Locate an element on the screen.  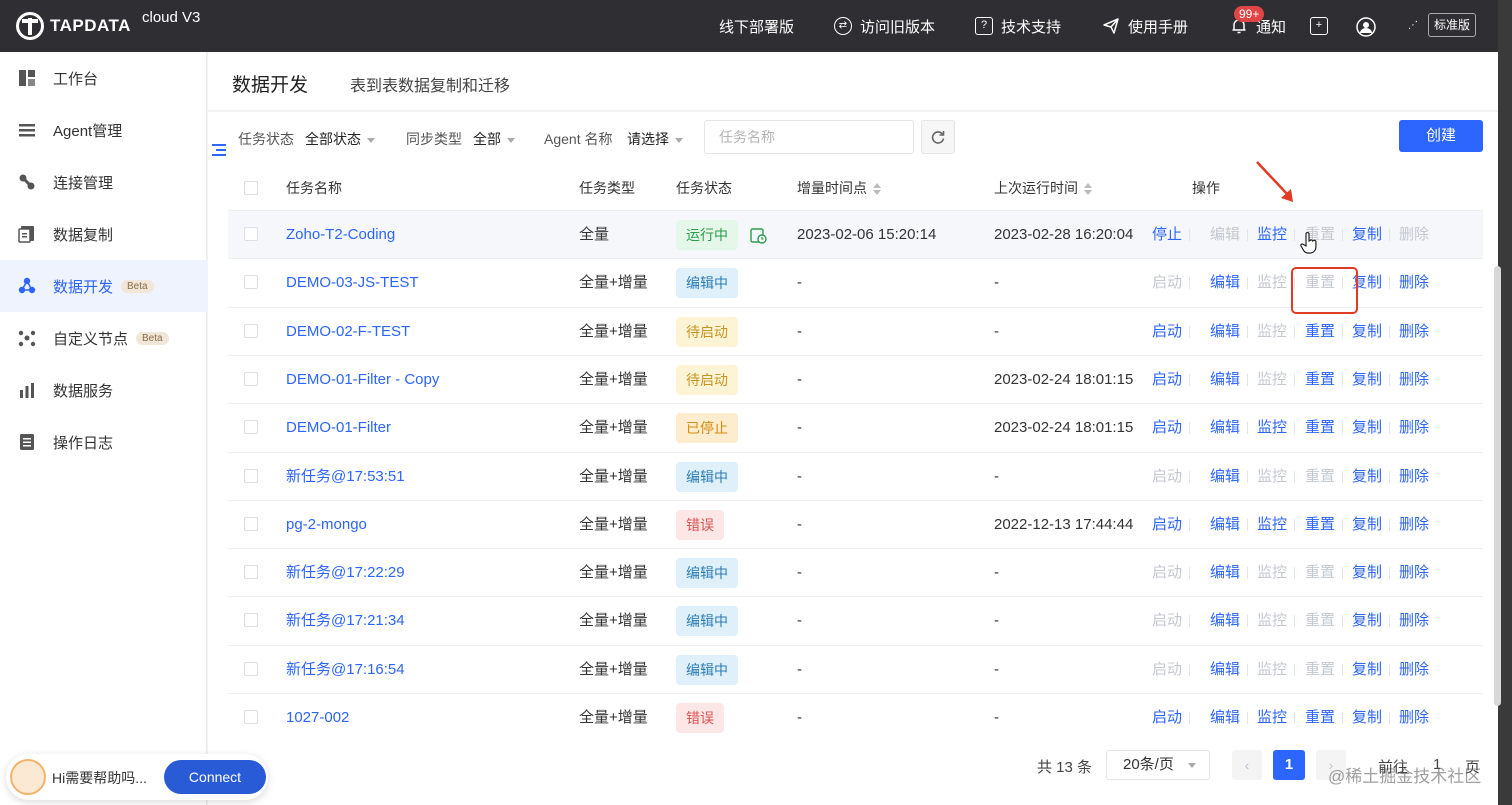
table-row: 1027-002 全量+增量 错误 - - 启动 编辑 监控 重置 复制 删除 is located at coordinates (855, 717).